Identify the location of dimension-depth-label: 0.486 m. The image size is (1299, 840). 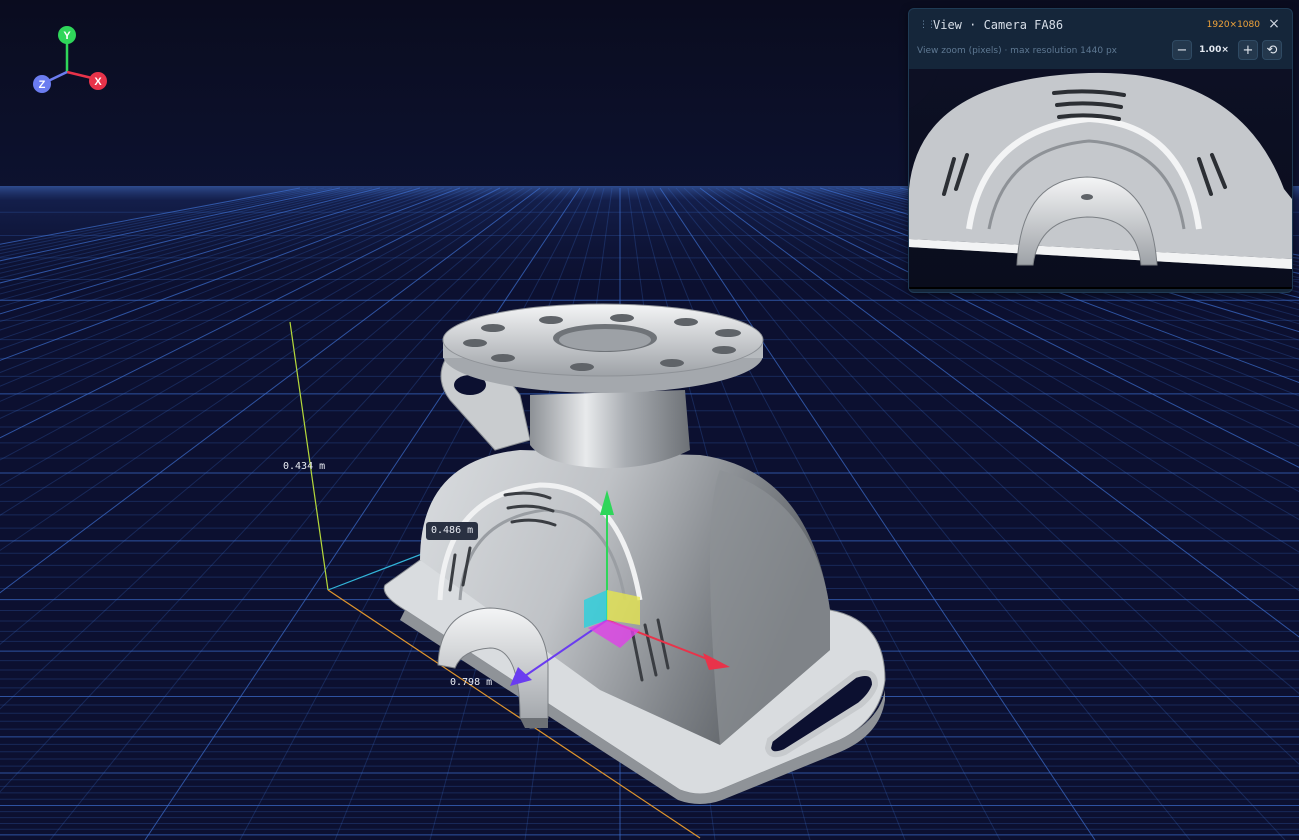
(452, 531).